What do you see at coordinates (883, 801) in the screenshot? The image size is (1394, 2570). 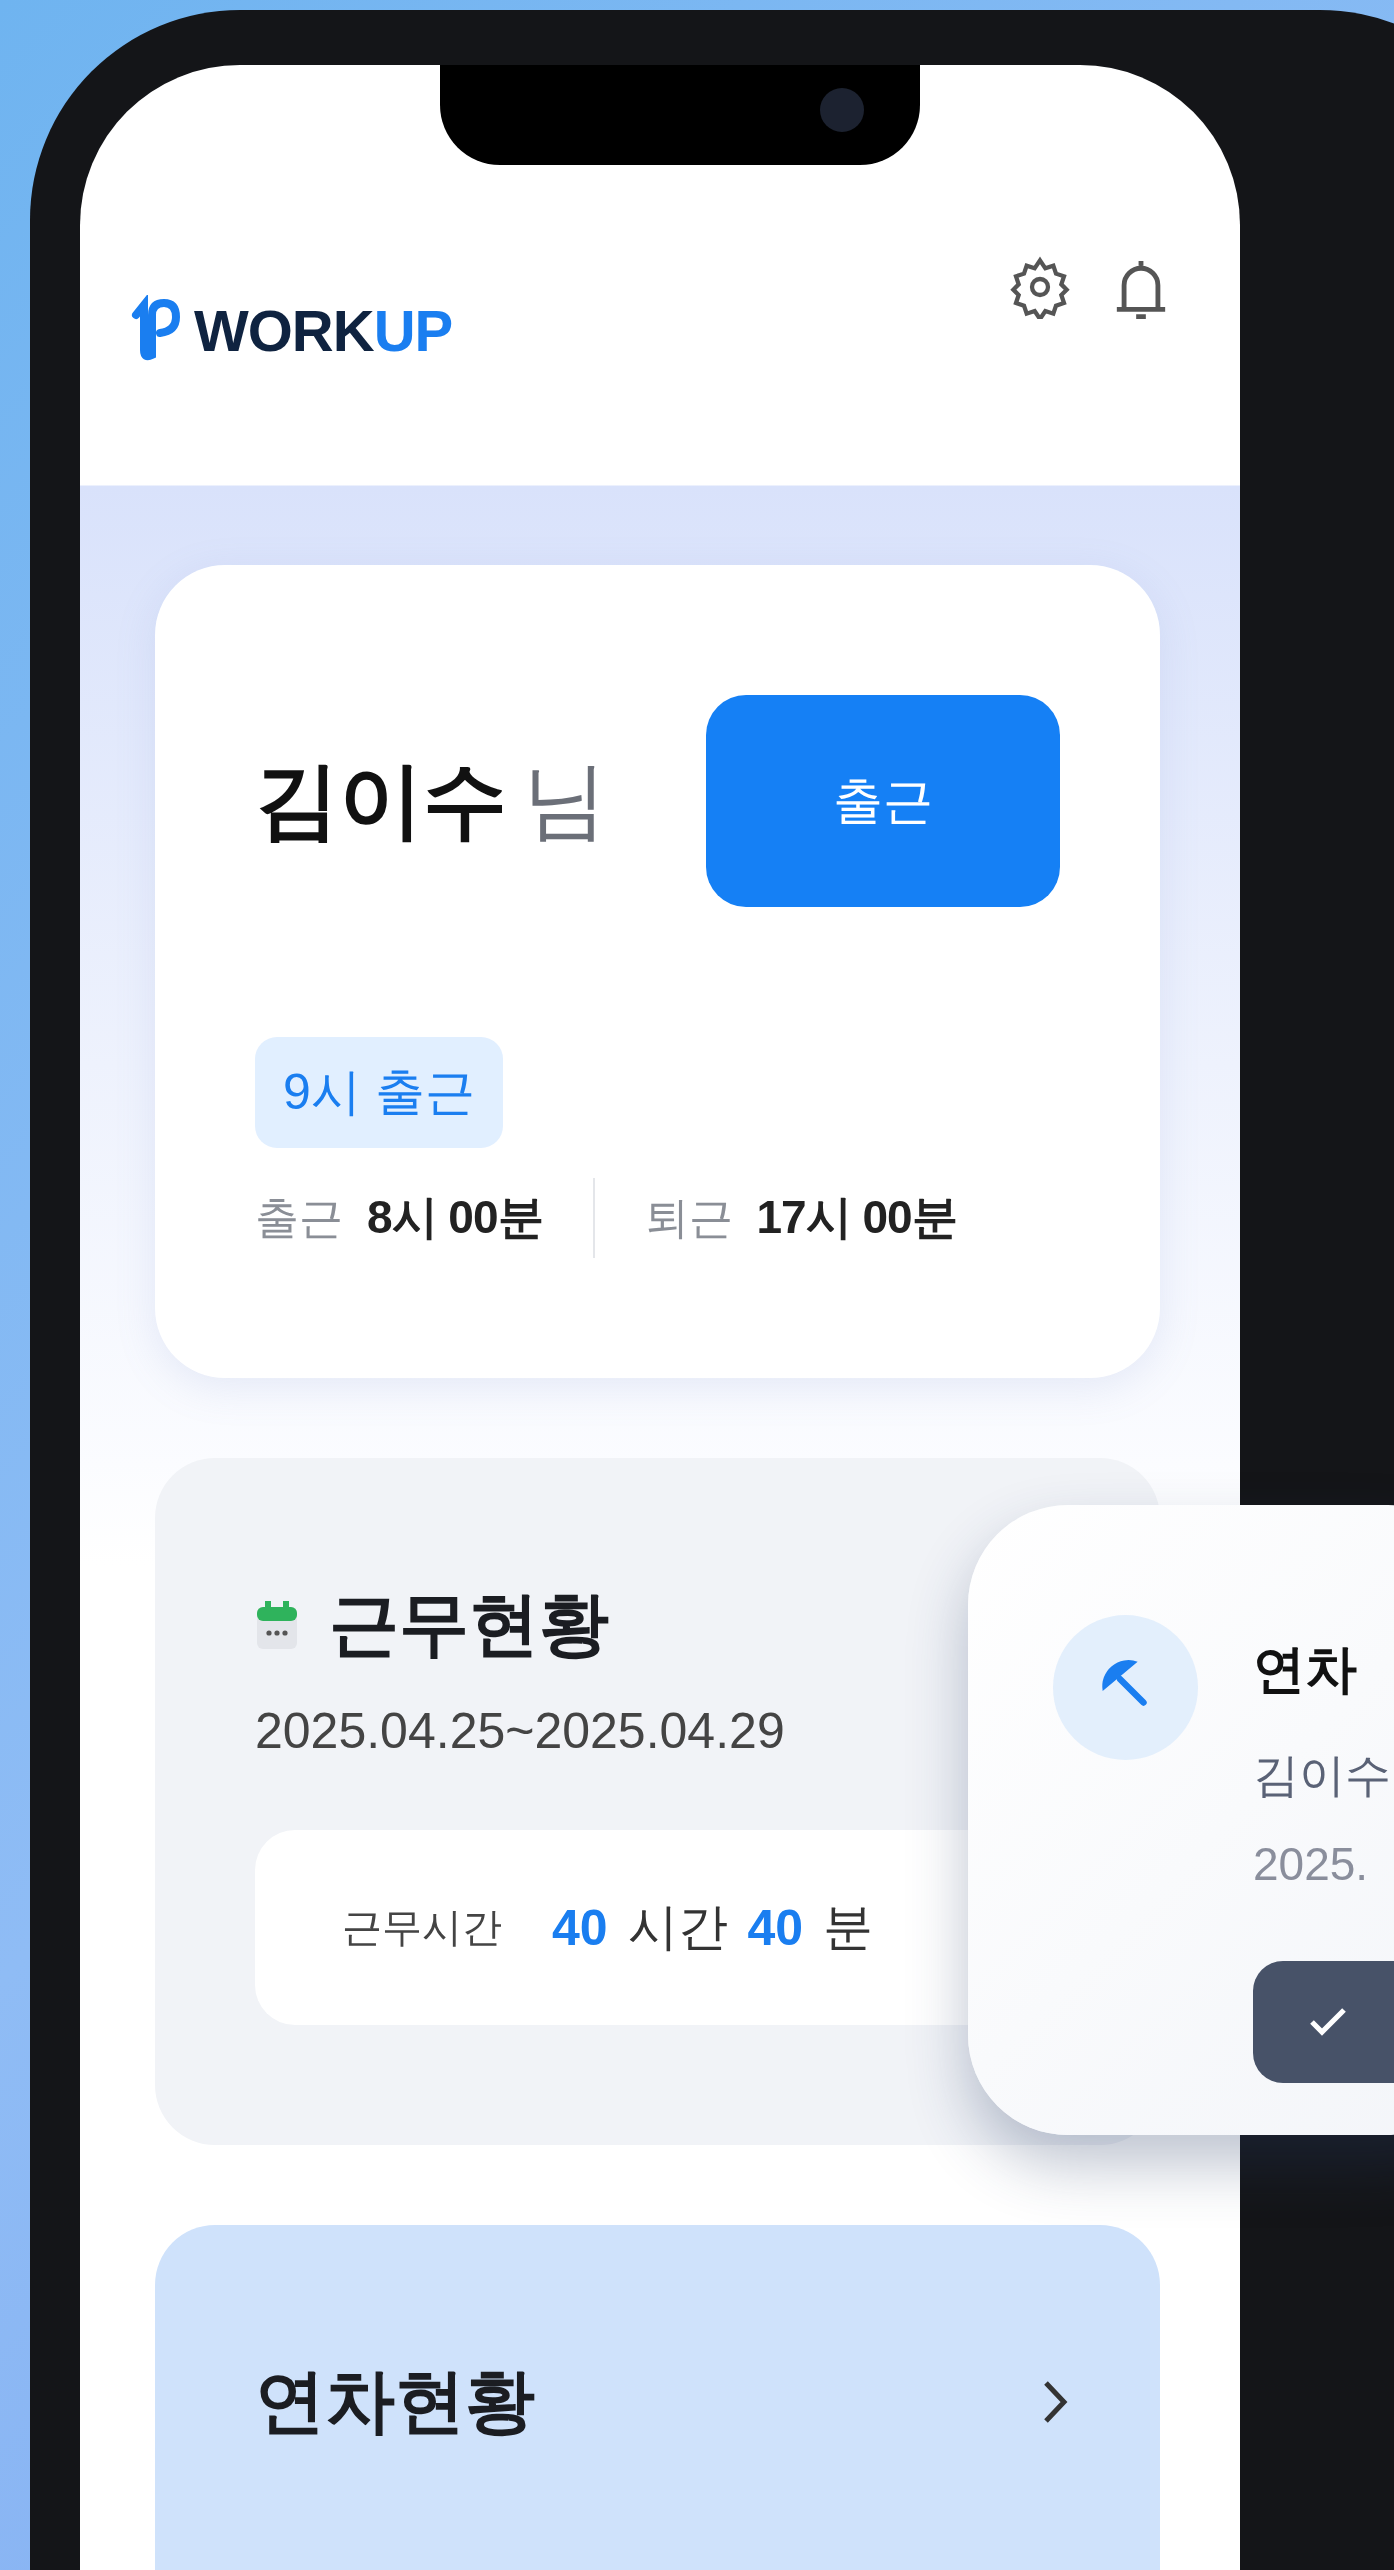 I see `clock-in-button: 출근` at bounding box center [883, 801].